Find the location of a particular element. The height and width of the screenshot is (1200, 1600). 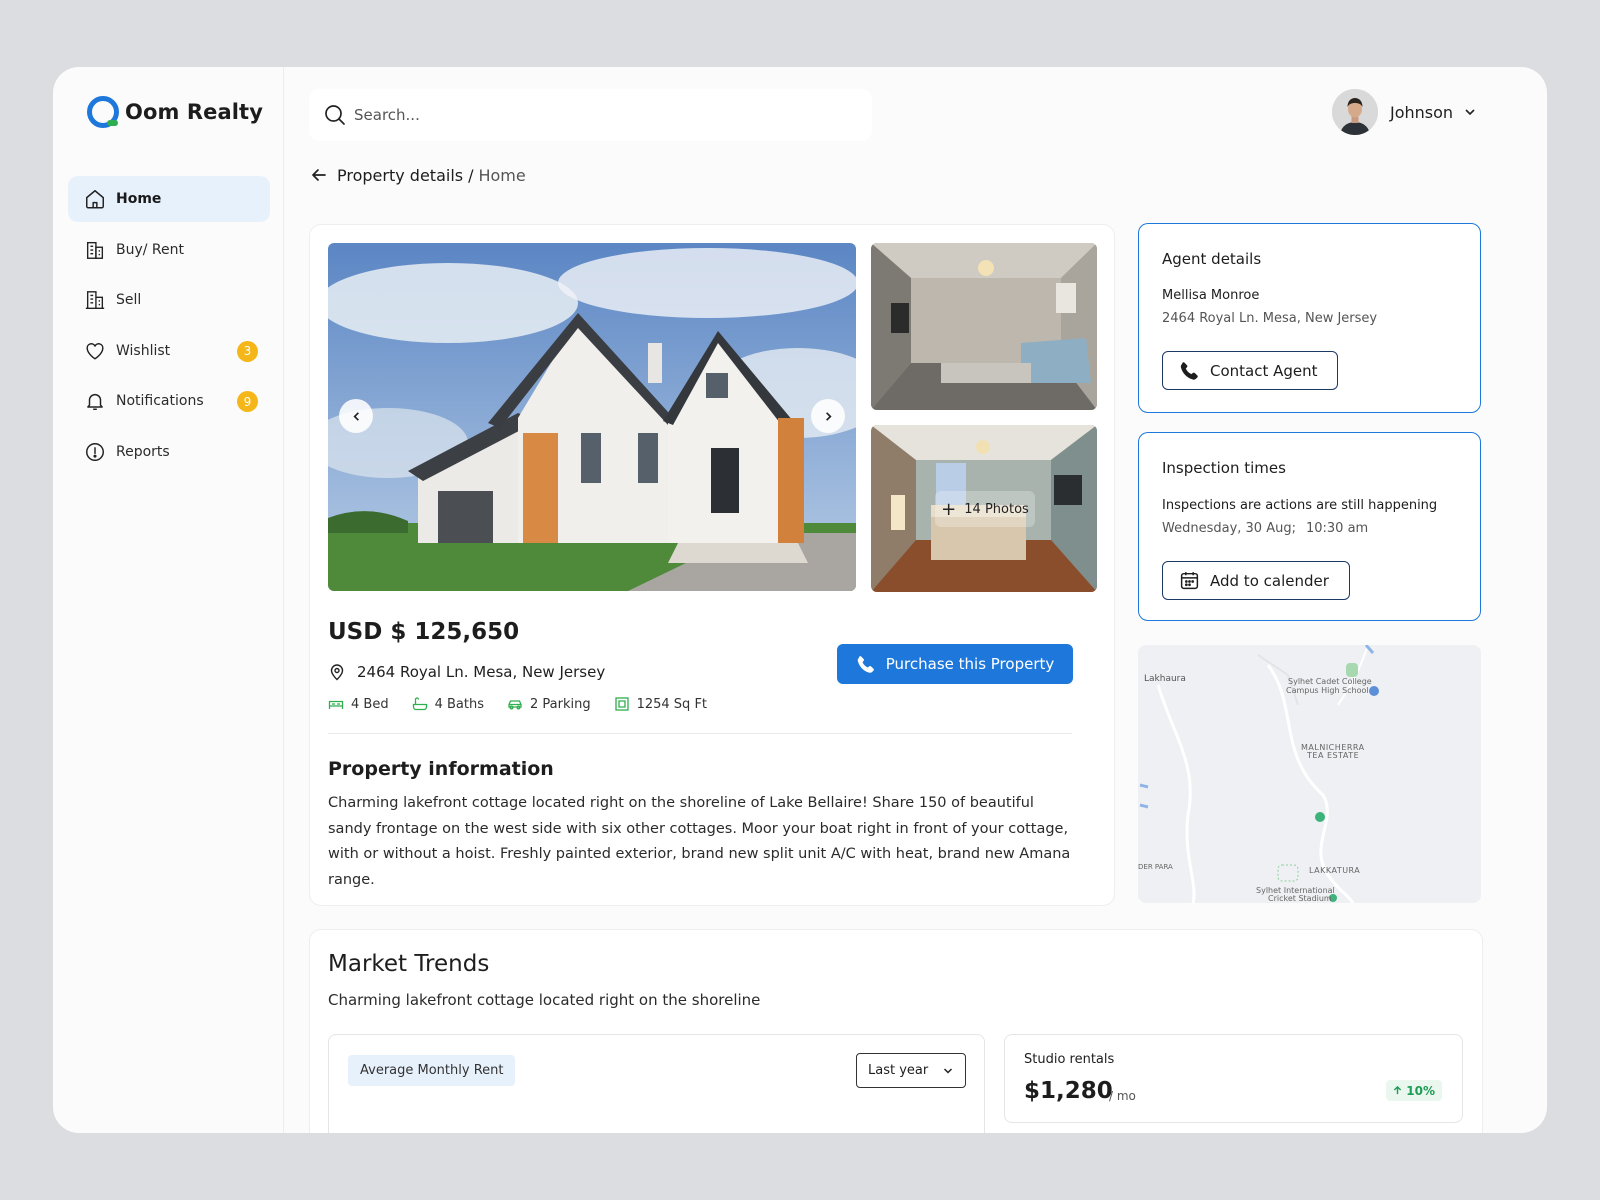

sidebar-item-buy-rent: Buy/ Rent is located at coordinates (169, 250).